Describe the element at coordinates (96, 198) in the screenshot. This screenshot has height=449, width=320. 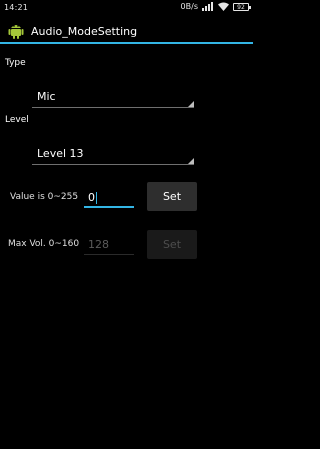
I see `text-cursor` at that location.